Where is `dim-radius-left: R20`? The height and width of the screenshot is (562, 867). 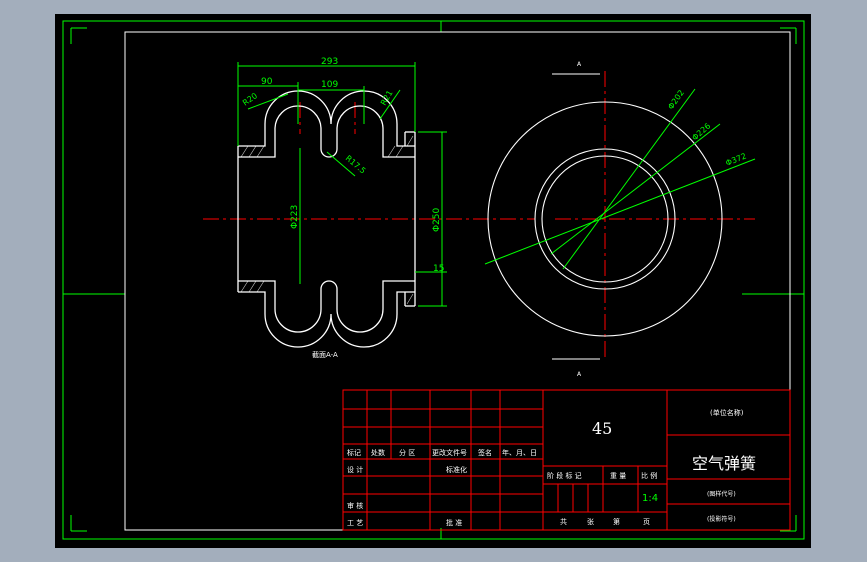
dim-radius-left: R20 is located at coordinates (250, 99).